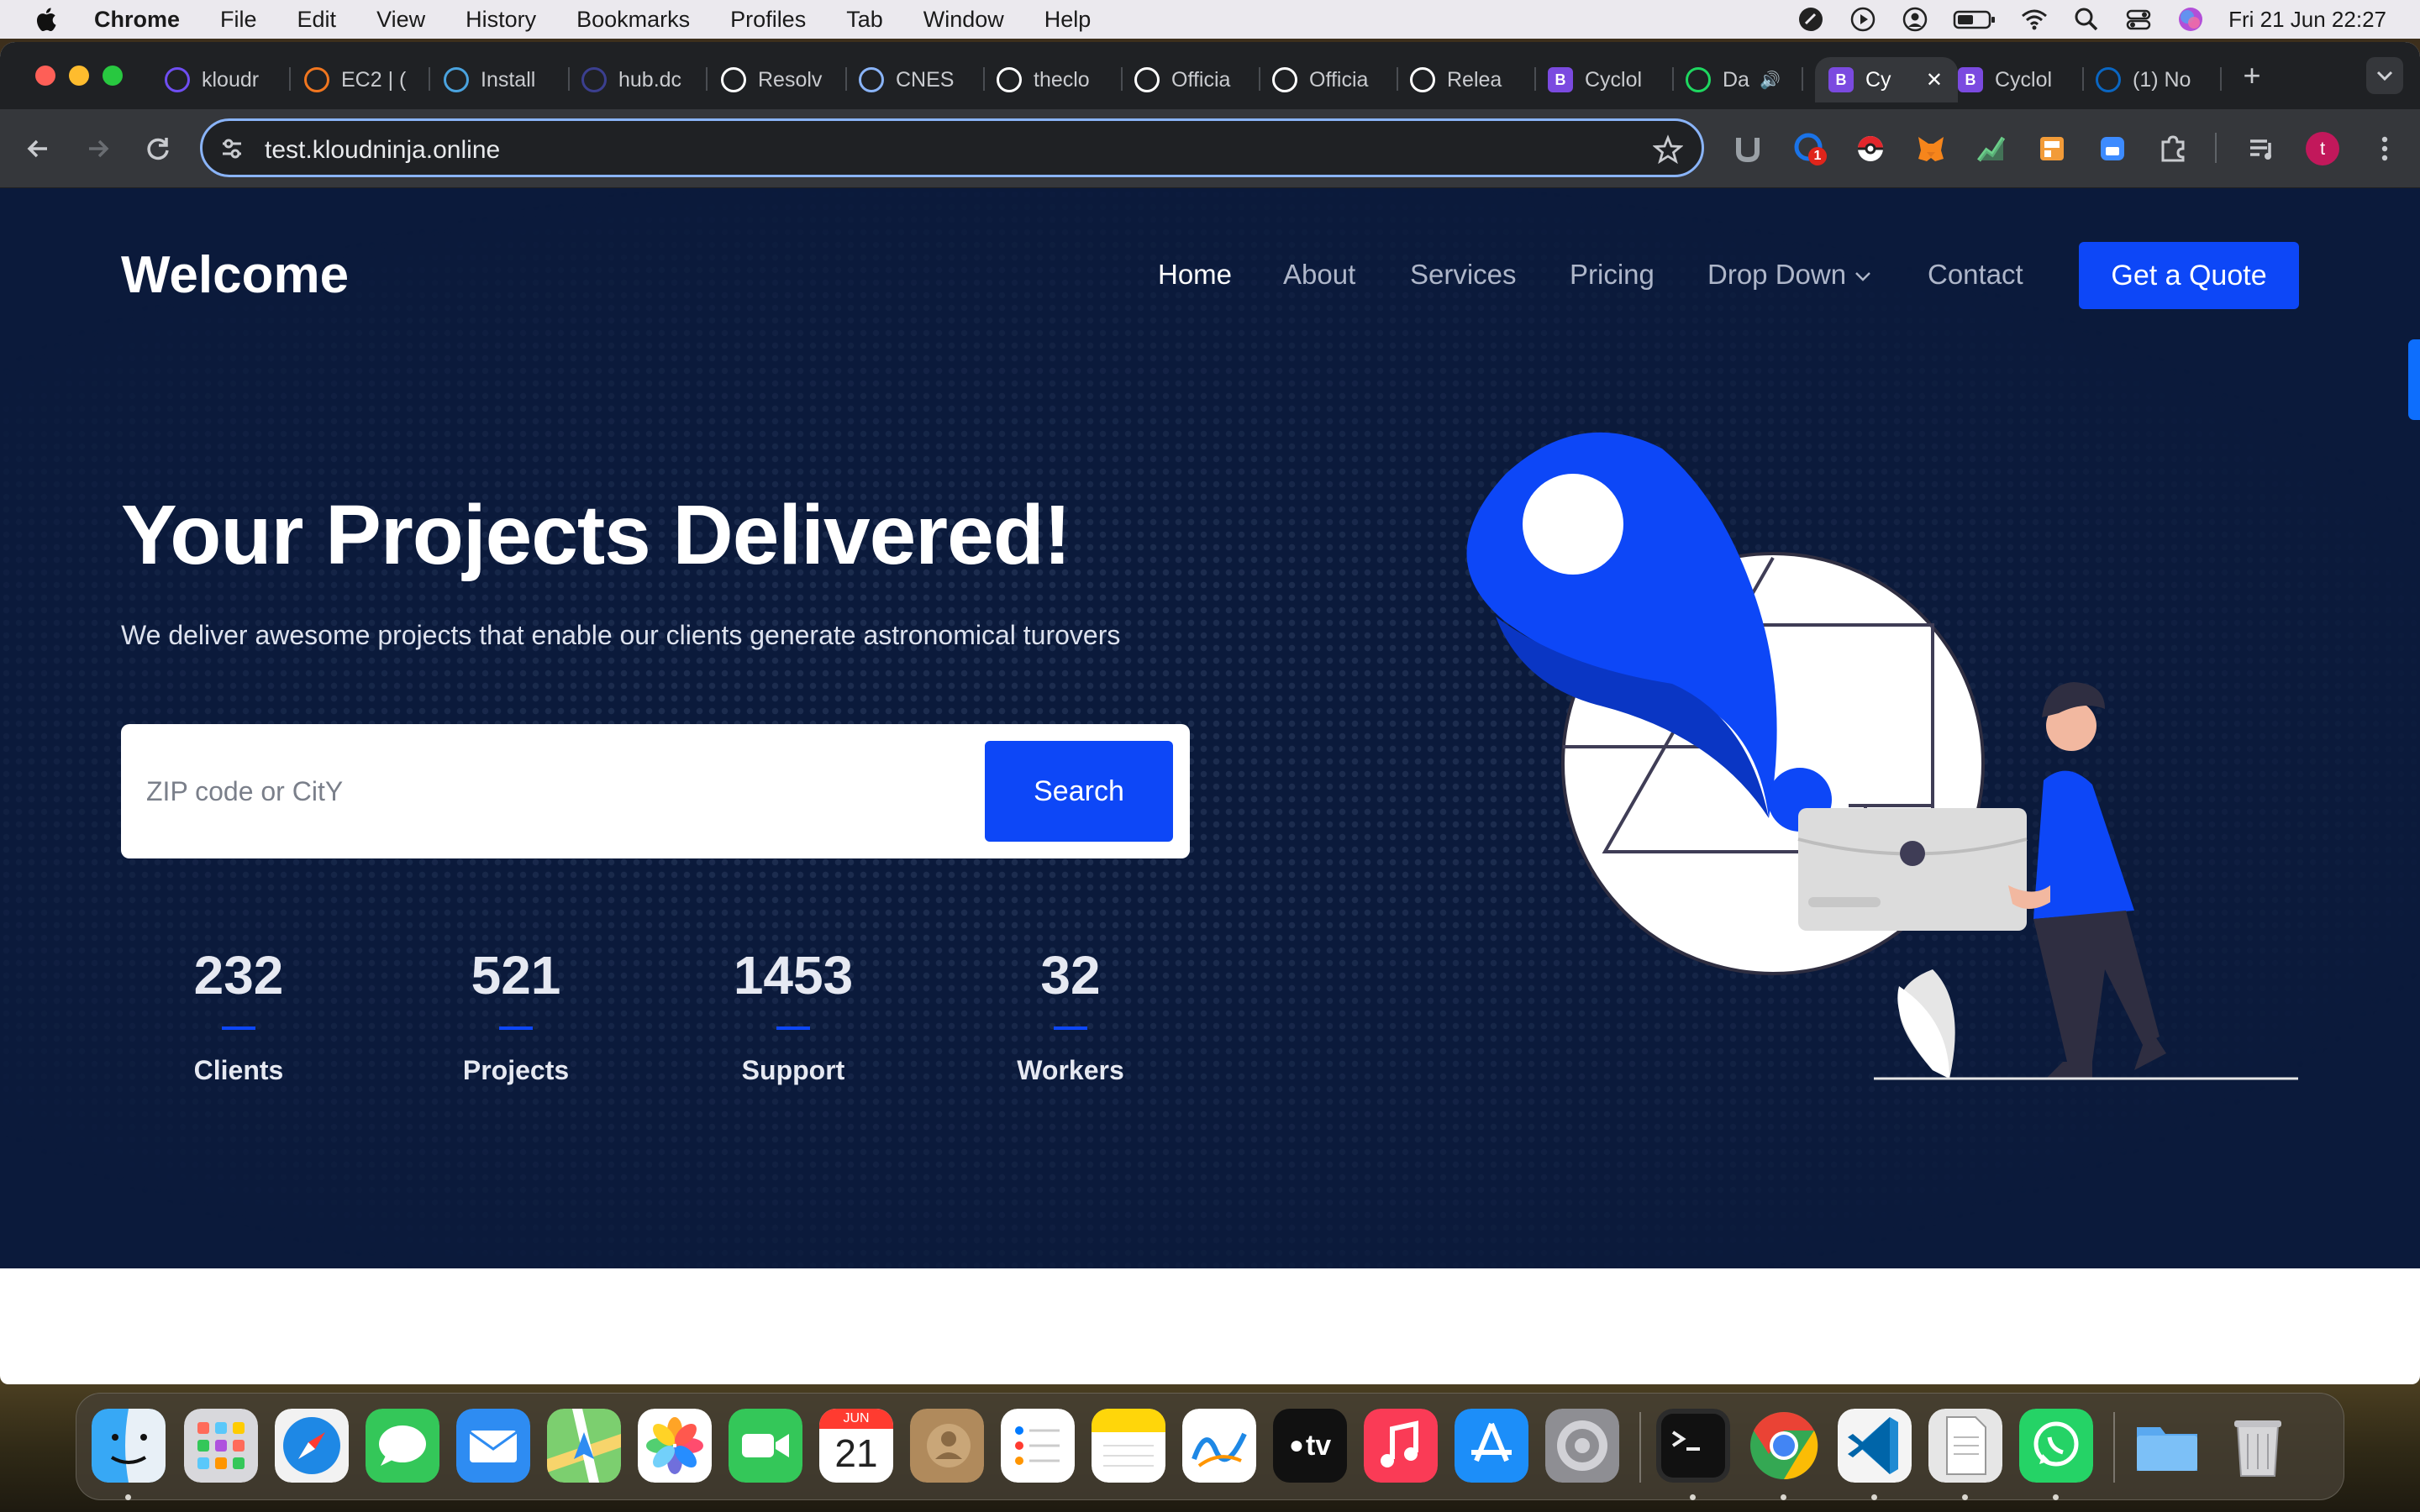 Image resolution: width=2420 pixels, height=1512 pixels. Describe the element at coordinates (952, 147) in the screenshot. I see `address-bar: test.kloudninja.online` at that location.